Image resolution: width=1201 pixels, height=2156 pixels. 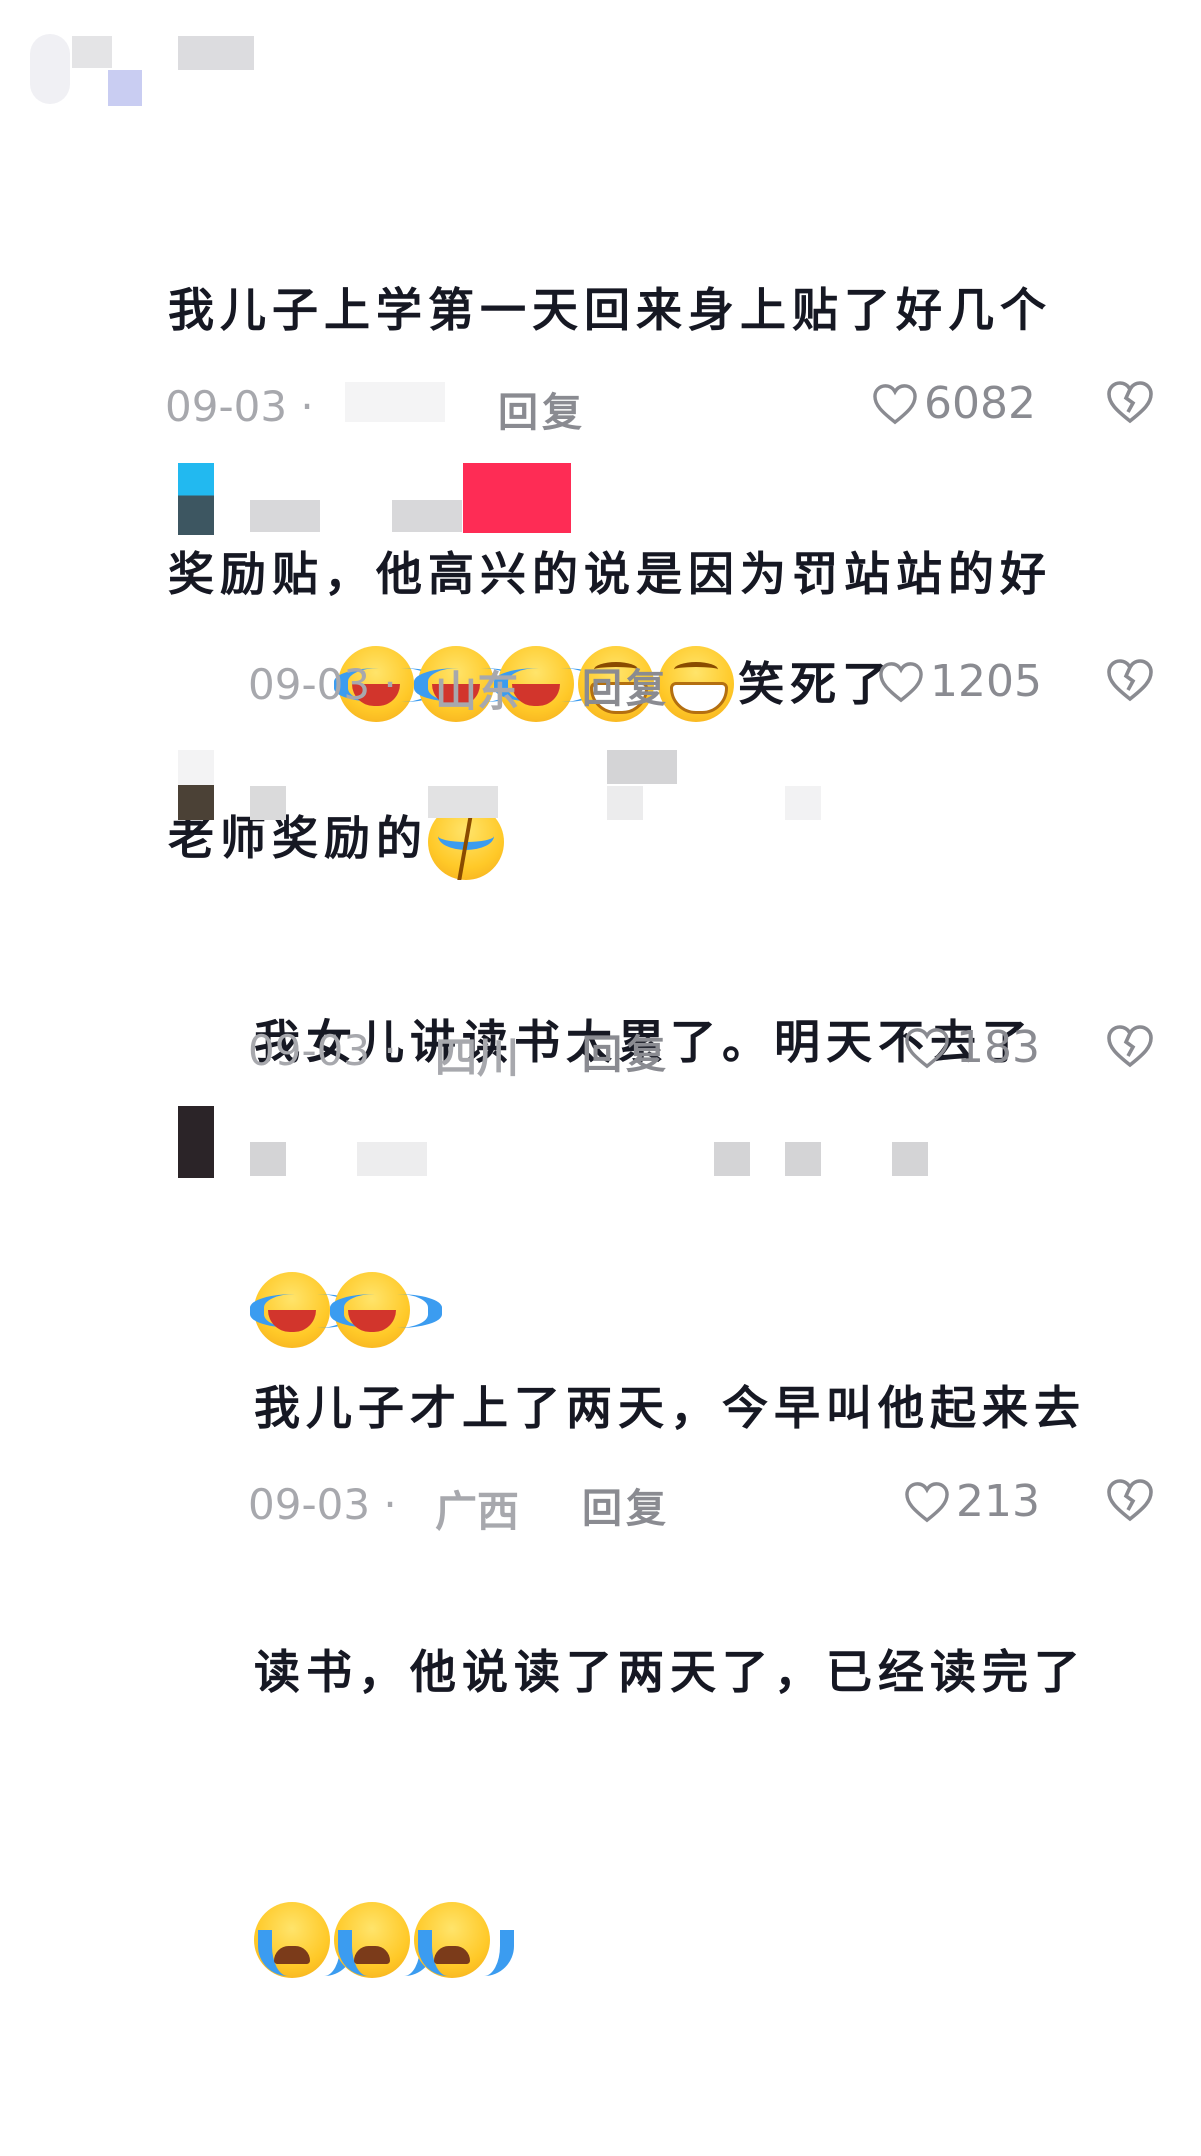 I want to click on comment-line, so click(x=714, y=1936).